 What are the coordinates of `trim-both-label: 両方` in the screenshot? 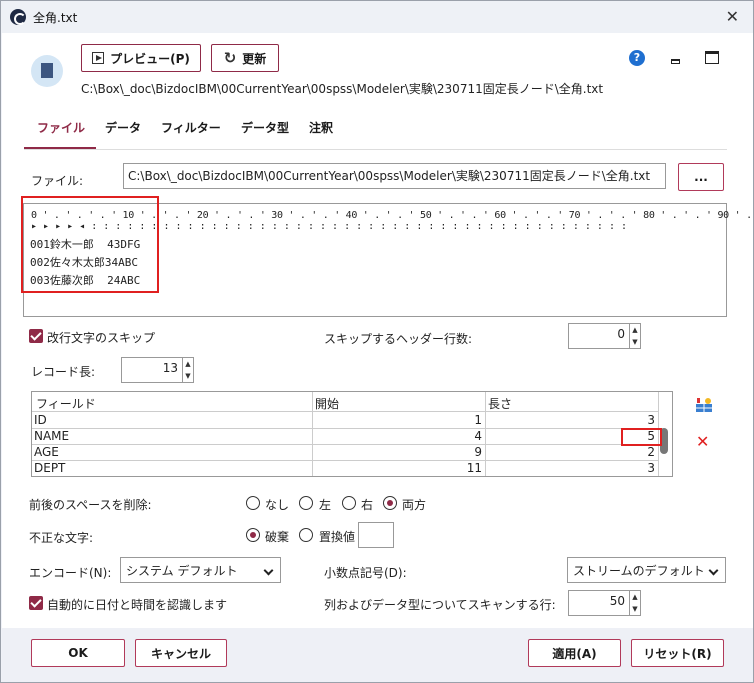 It's located at (414, 505).